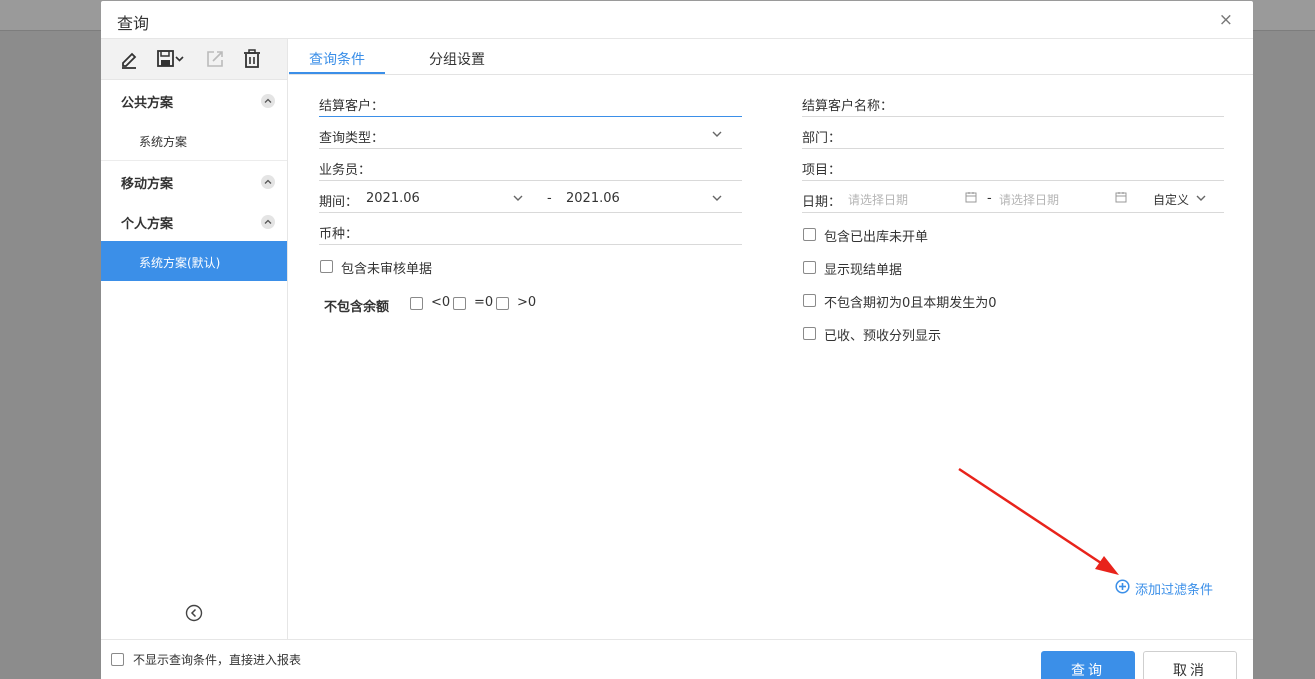 The width and height of the screenshot is (1315, 679). I want to click on field-label: 日期：, so click(822, 202).